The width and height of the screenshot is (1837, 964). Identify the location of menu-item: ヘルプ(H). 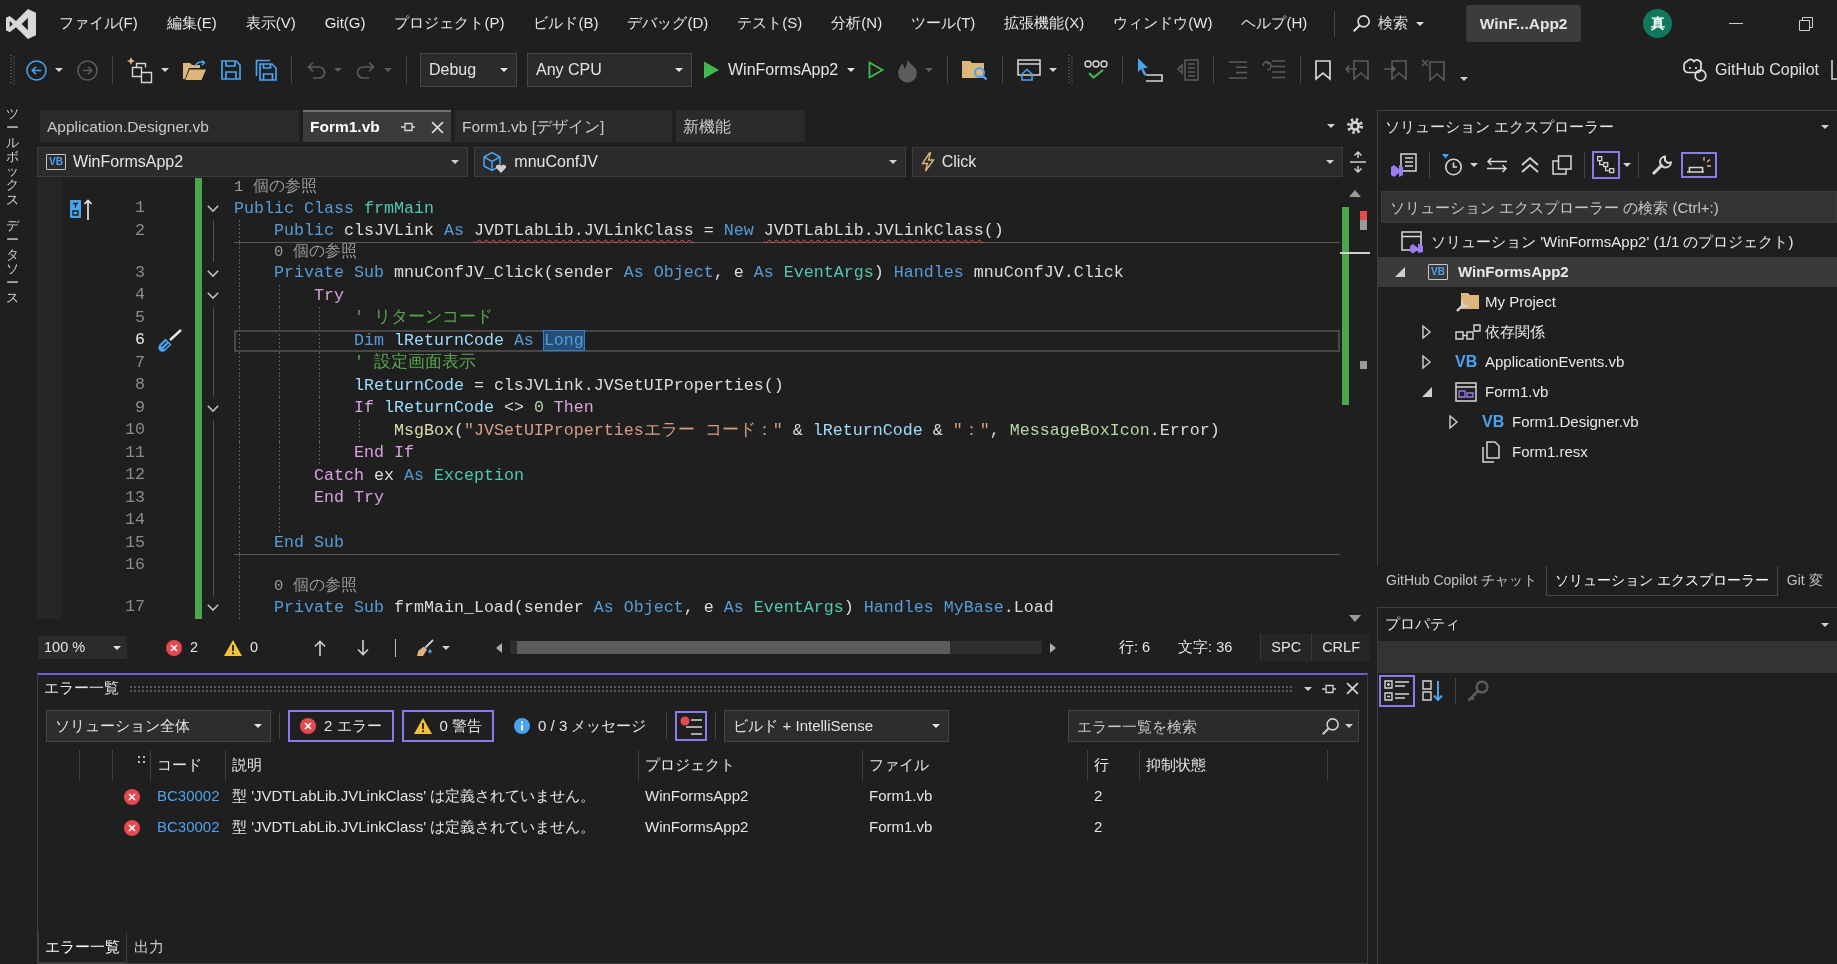
(1274, 23).